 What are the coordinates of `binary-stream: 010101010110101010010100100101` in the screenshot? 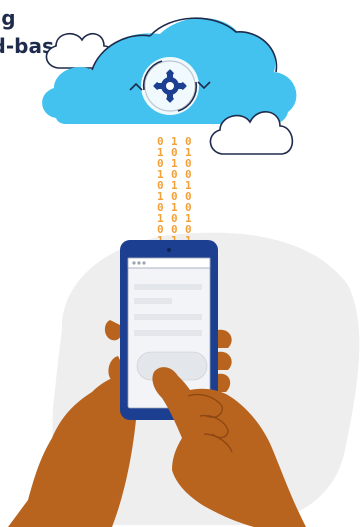 It's located at (174, 191).